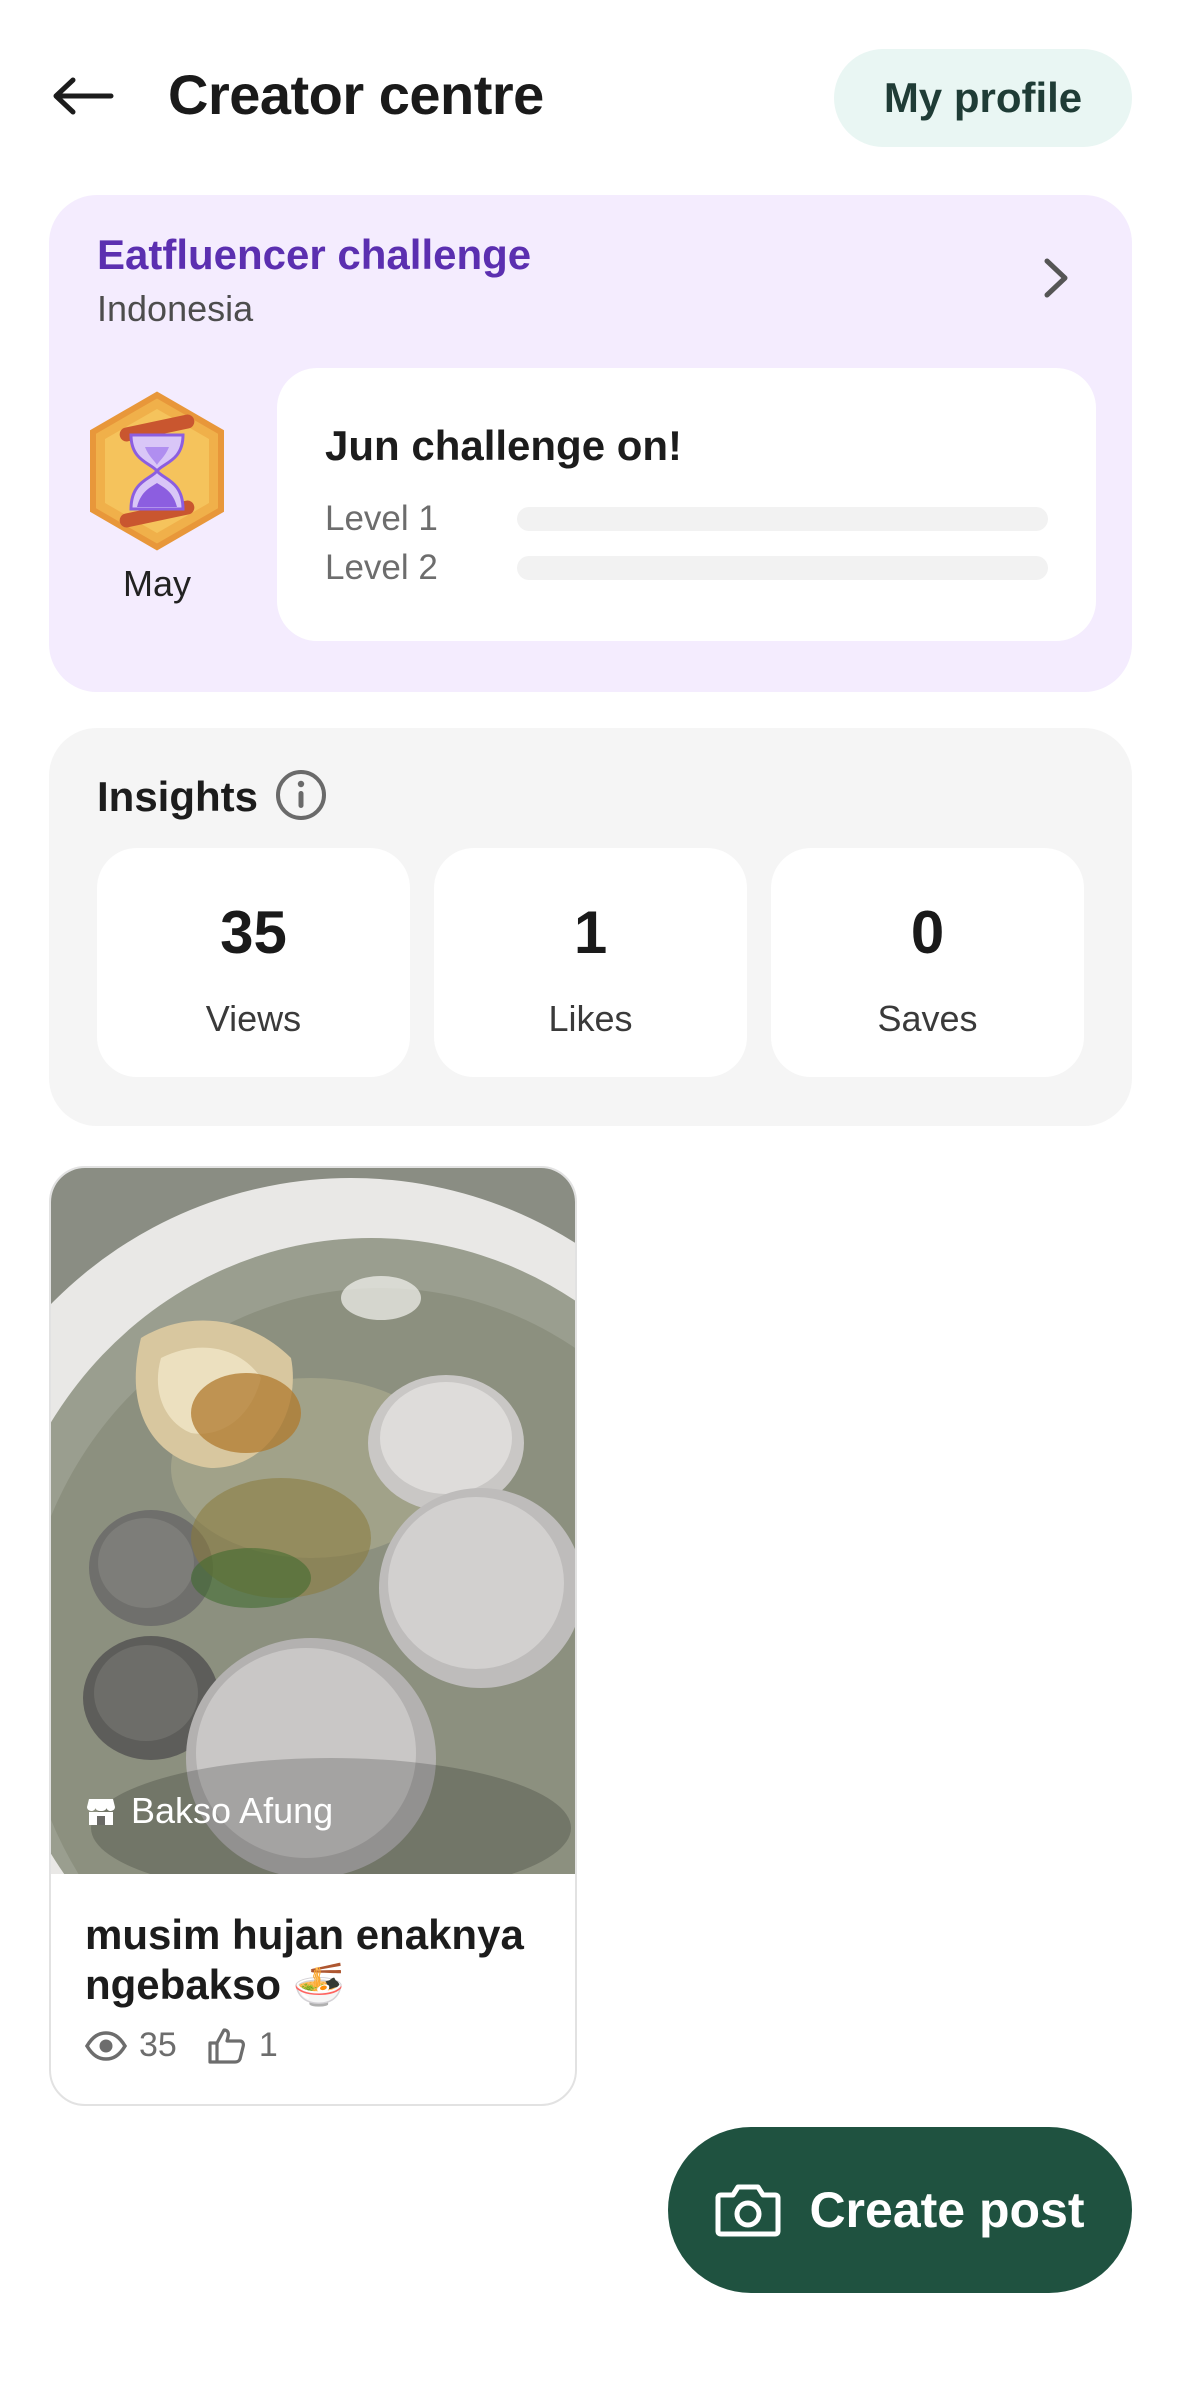 This screenshot has width=1179, height=2396. I want to click on likes-stat: 1 Likes, so click(590, 962).